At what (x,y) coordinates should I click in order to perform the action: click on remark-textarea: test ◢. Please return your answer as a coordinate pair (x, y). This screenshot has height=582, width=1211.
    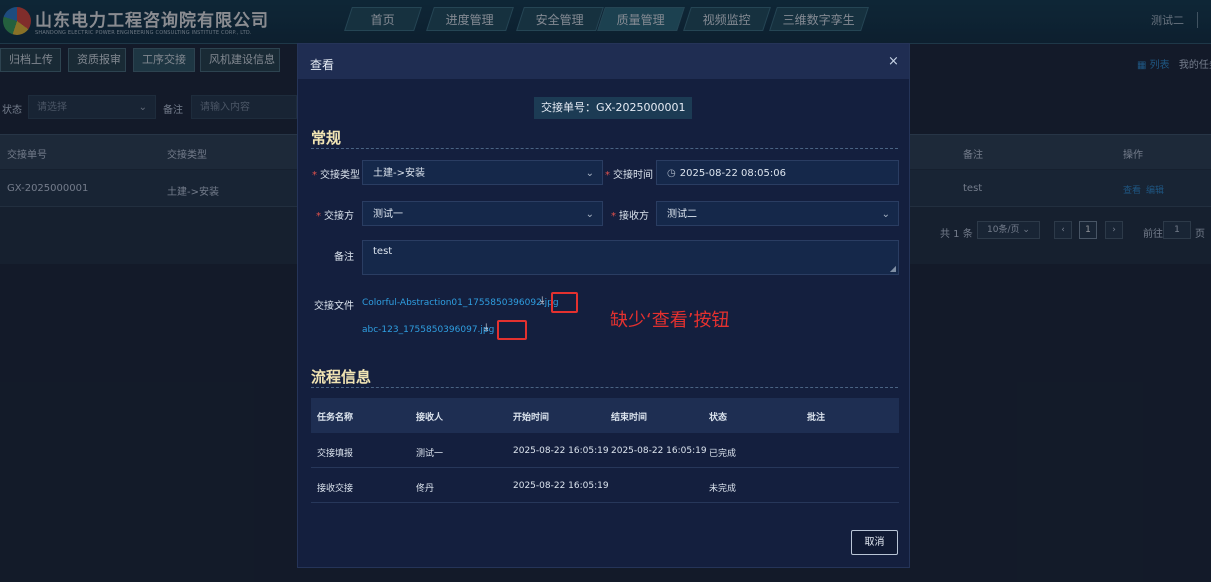
    Looking at the image, I should click on (630, 257).